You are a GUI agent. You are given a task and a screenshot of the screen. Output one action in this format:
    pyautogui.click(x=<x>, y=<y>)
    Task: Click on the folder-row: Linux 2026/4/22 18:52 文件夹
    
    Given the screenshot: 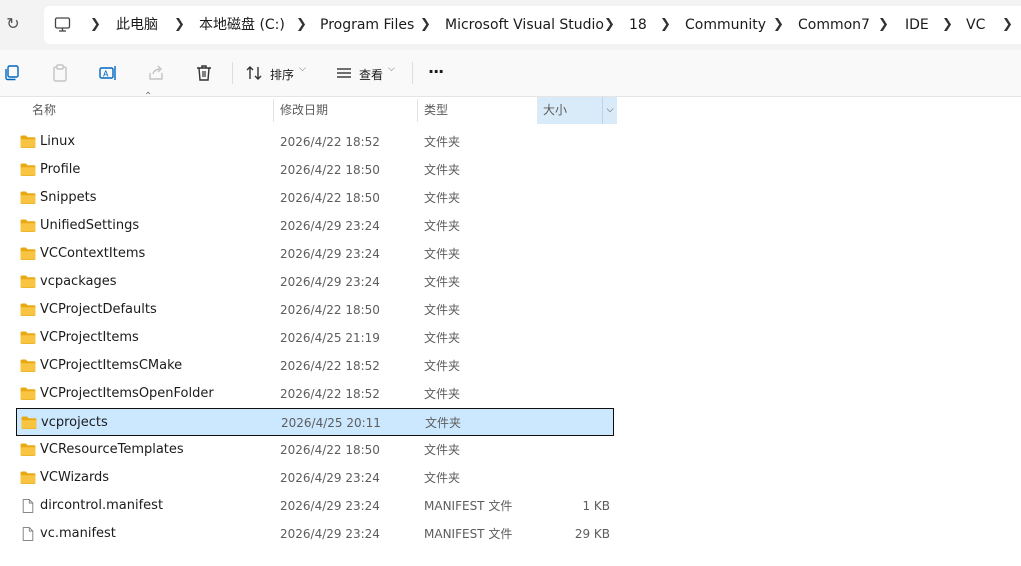 What is the action you would take?
    pyautogui.click(x=315, y=142)
    